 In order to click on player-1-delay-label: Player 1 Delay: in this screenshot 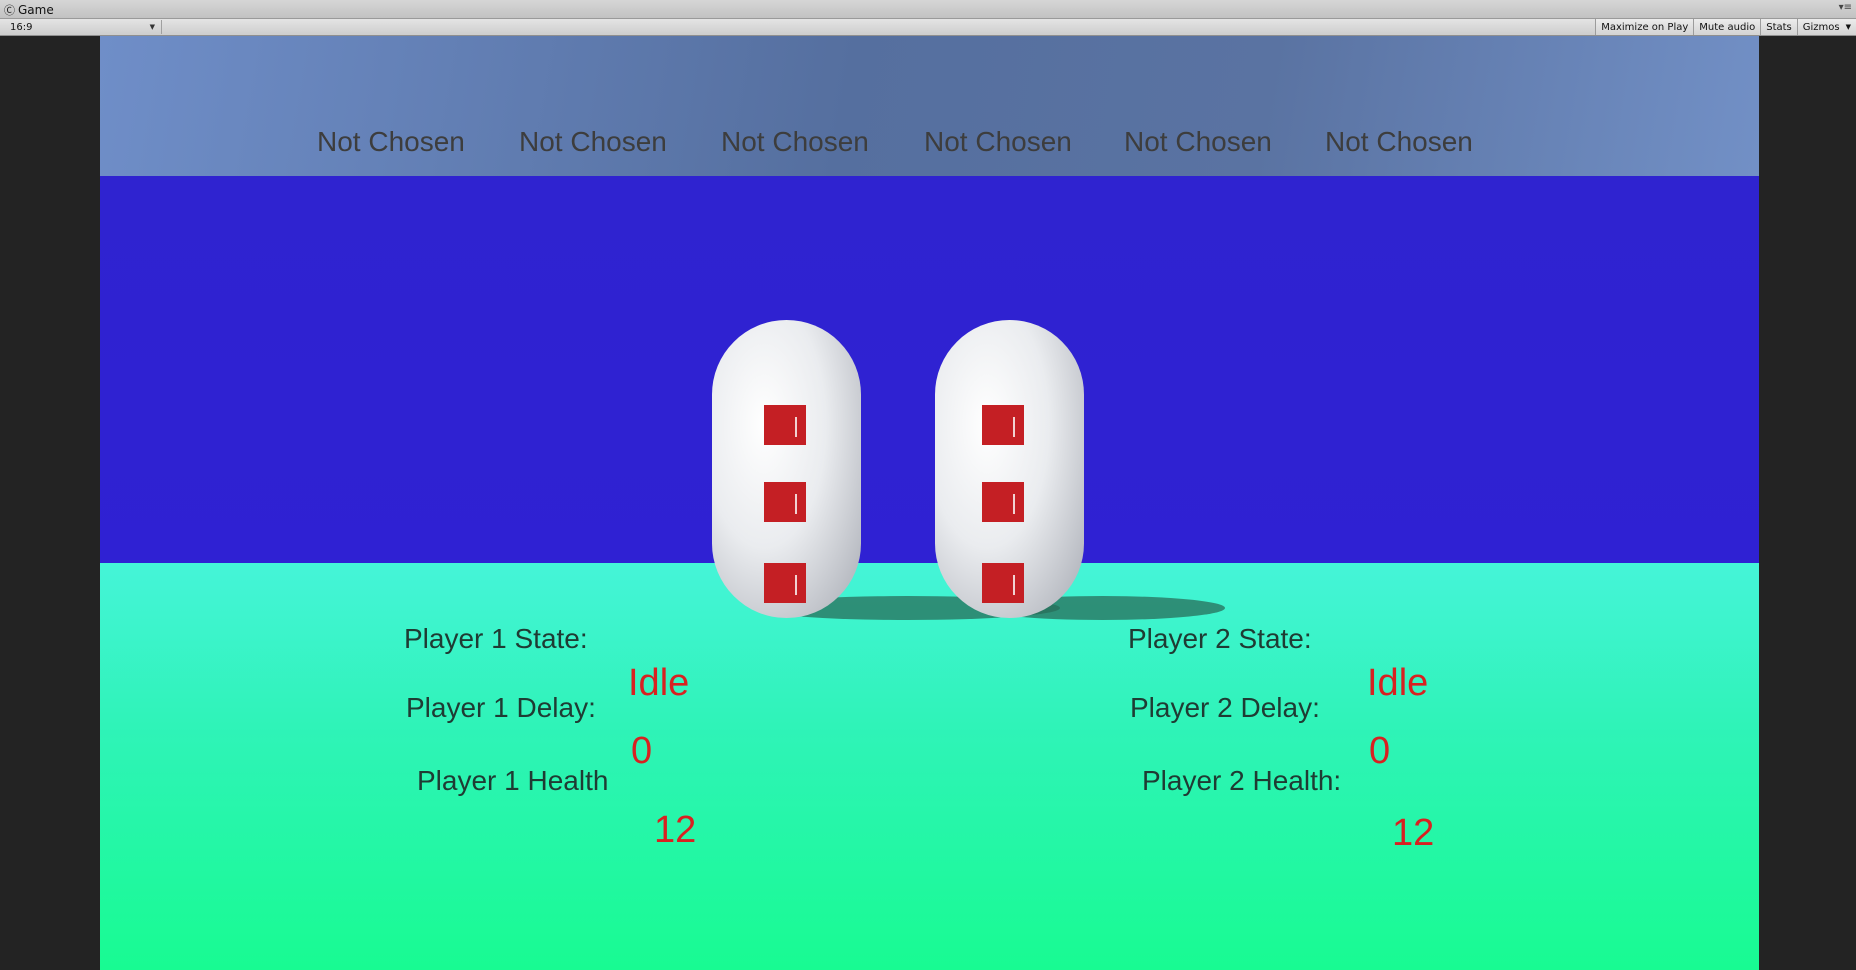, I will do `click(501, 707)`.